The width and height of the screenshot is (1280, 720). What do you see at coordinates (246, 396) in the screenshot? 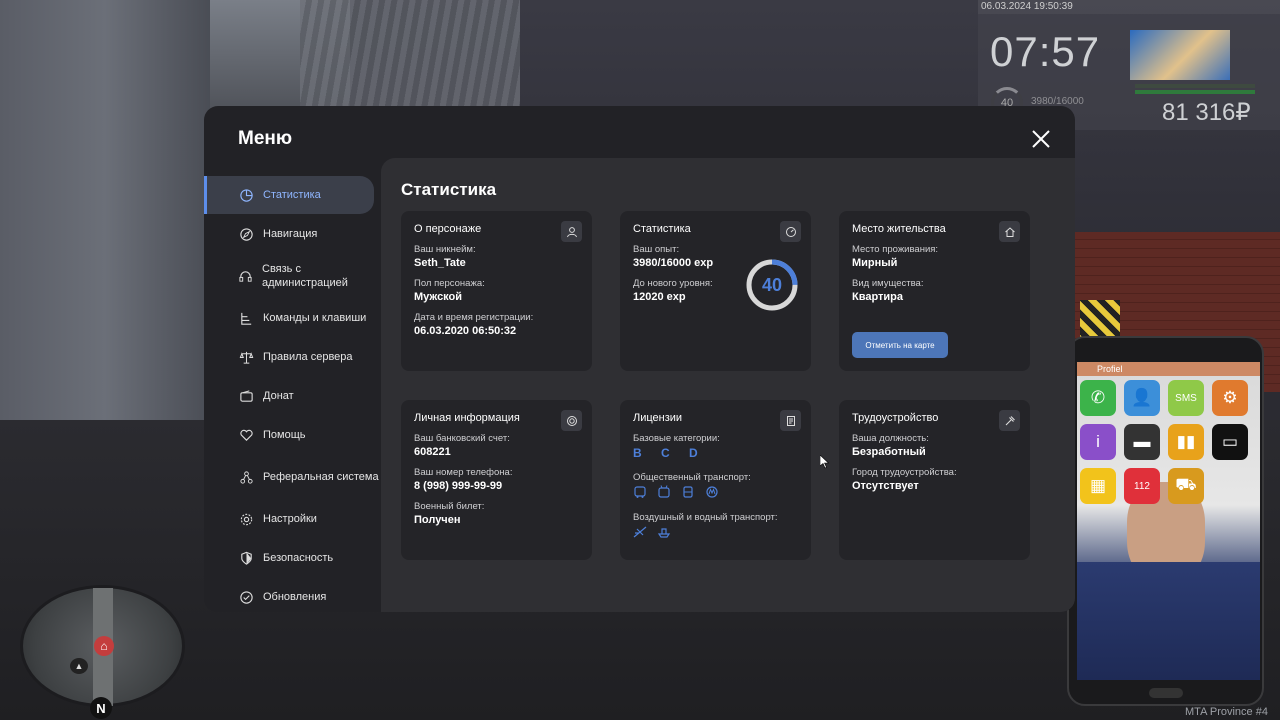
I see `wallet-icon` at bounding box center [246, 396].